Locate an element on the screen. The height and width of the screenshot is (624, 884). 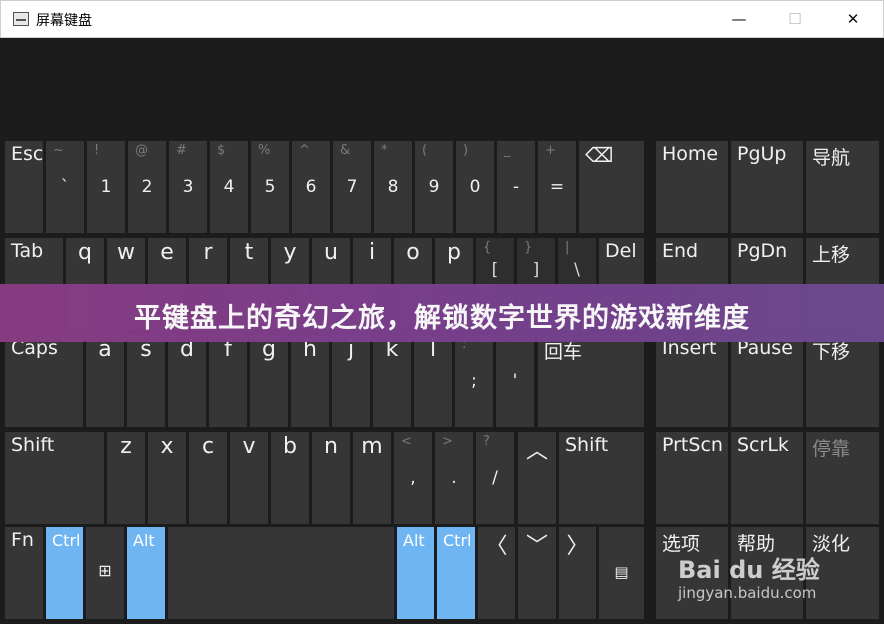
shift-symbol: & is located at coordinates (345, 150).